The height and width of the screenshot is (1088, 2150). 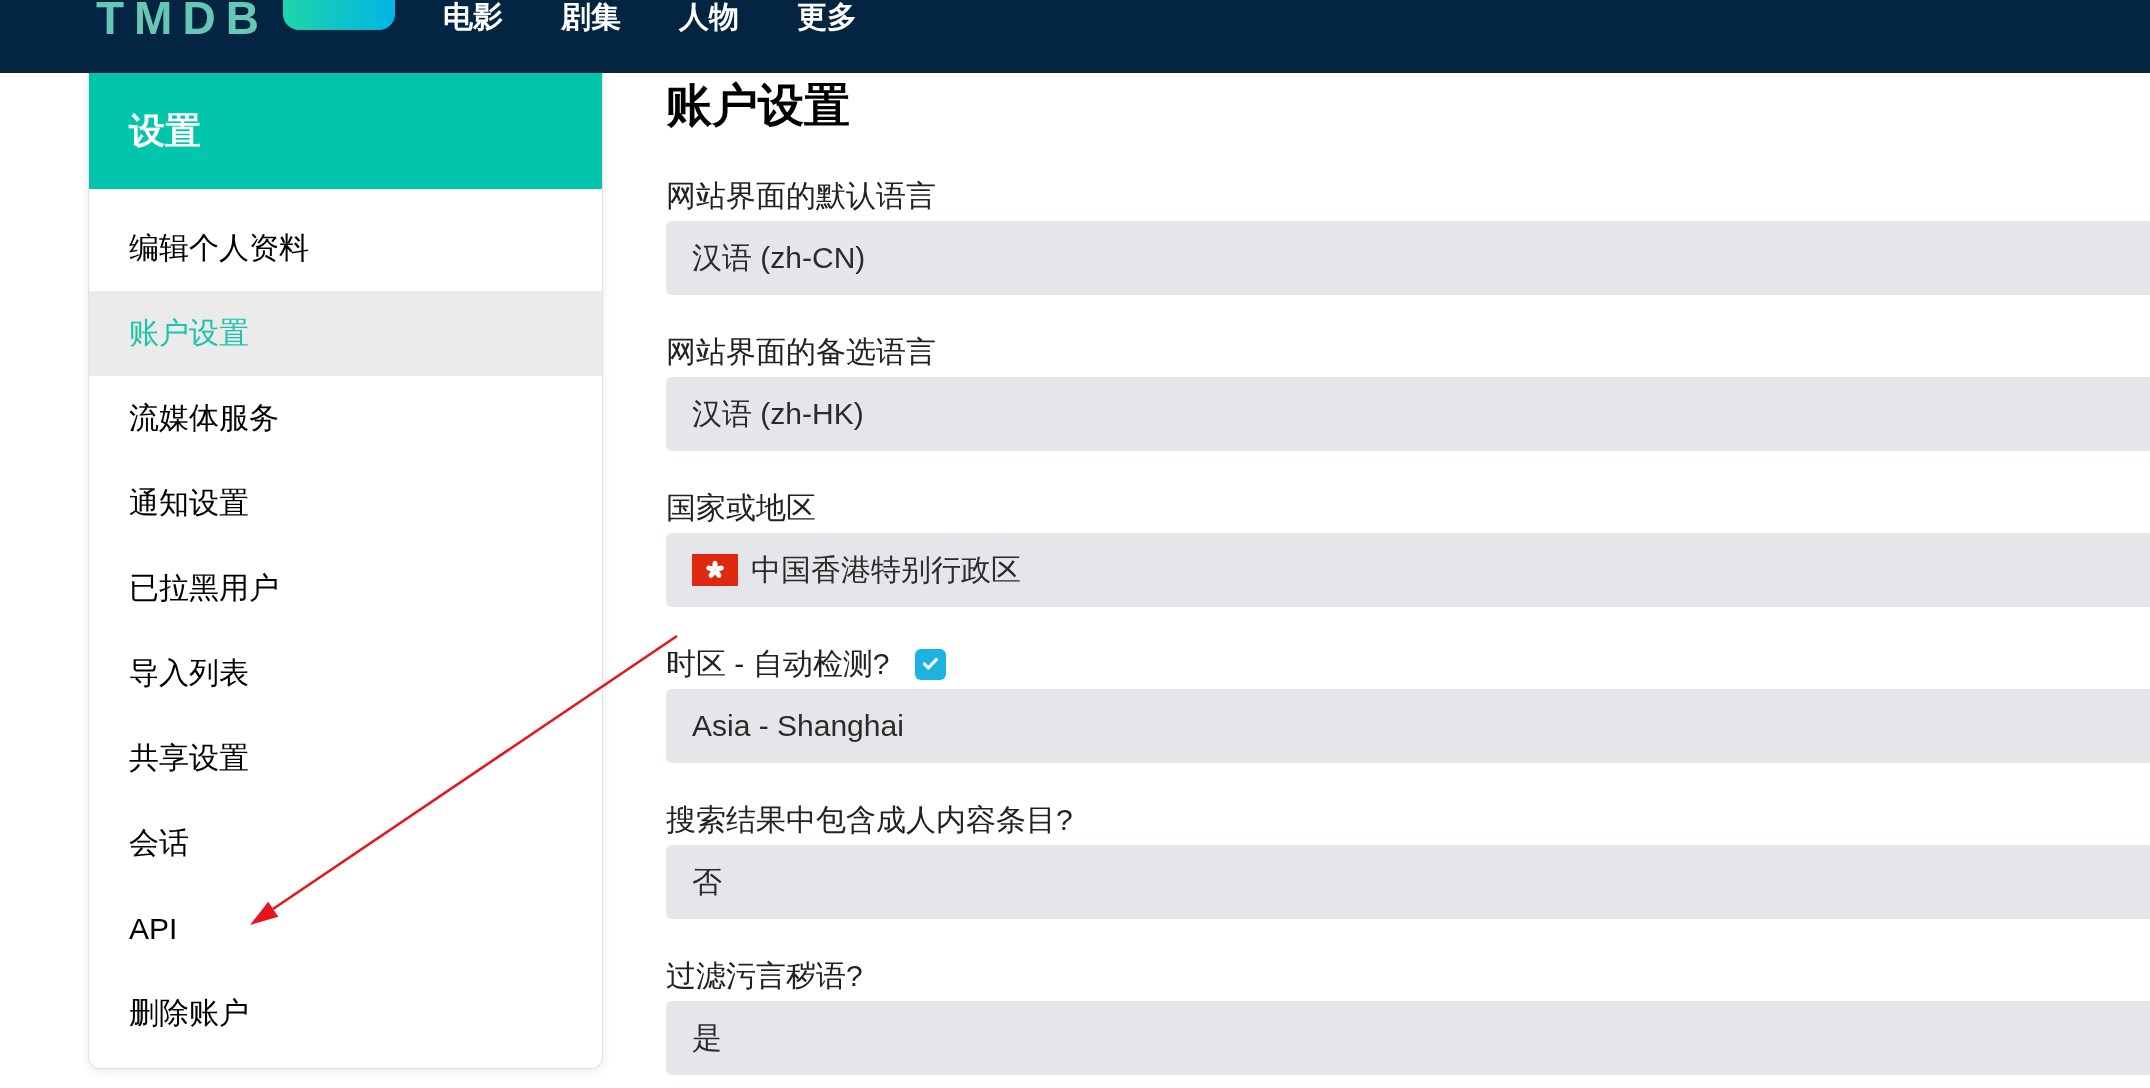 I want to click on flag-icon, so click(x=715, y=570).